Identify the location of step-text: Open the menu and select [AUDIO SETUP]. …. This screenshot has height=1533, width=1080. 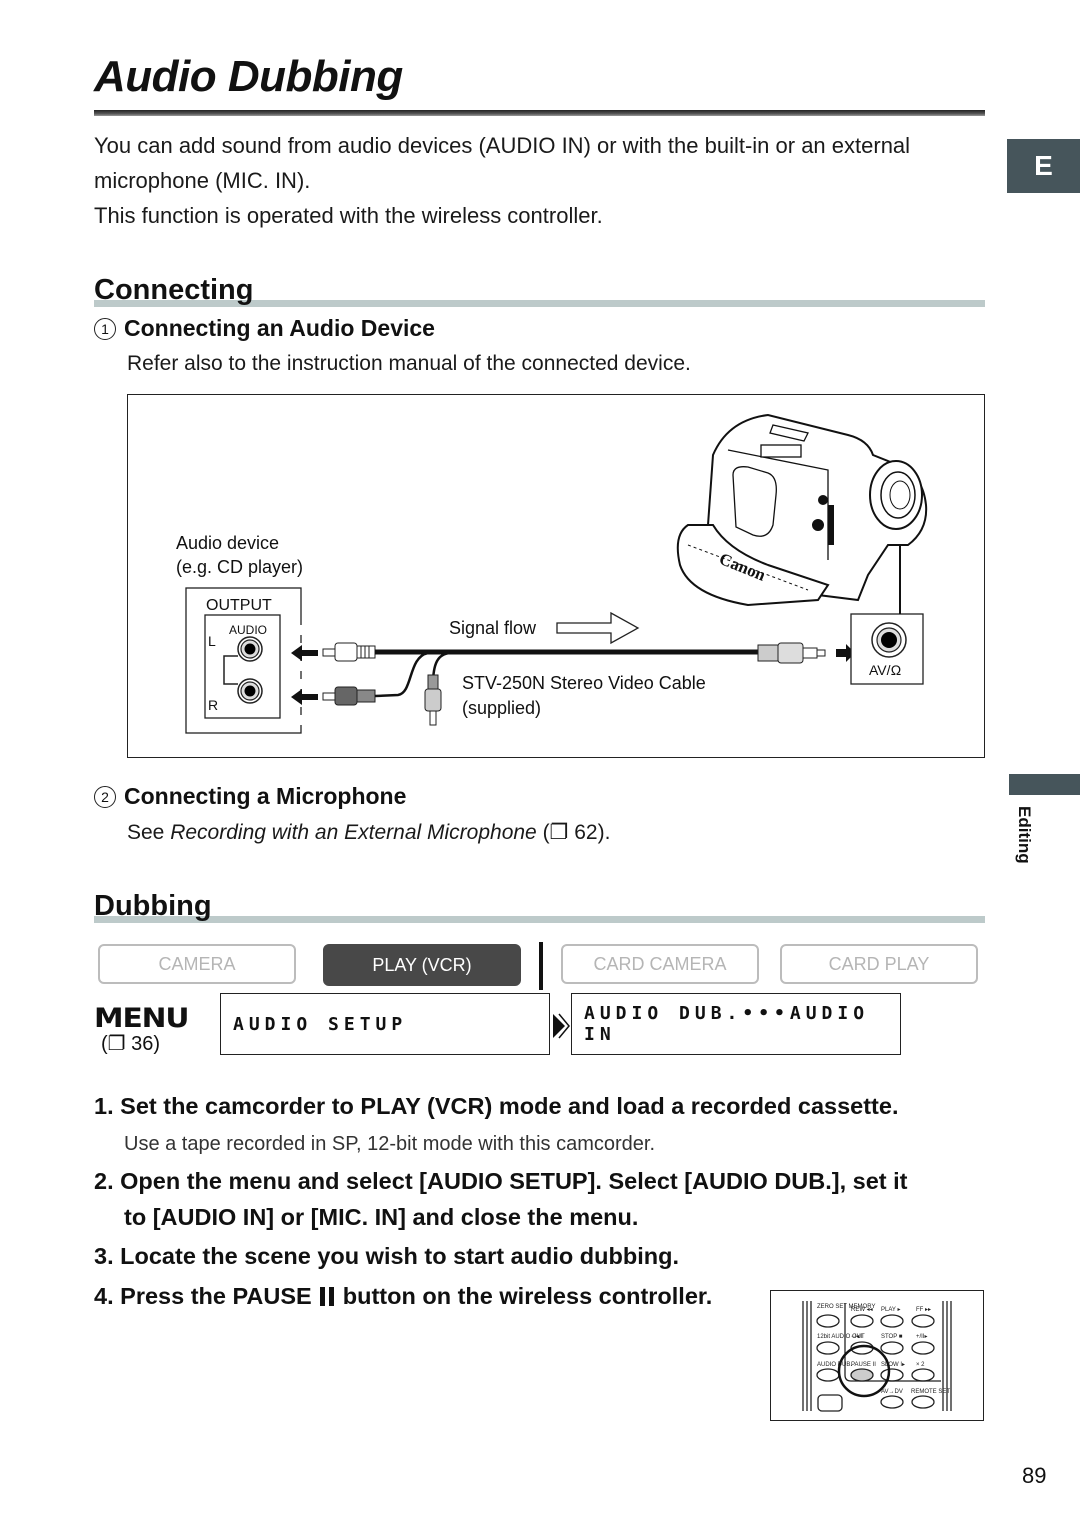
(514, 1181).